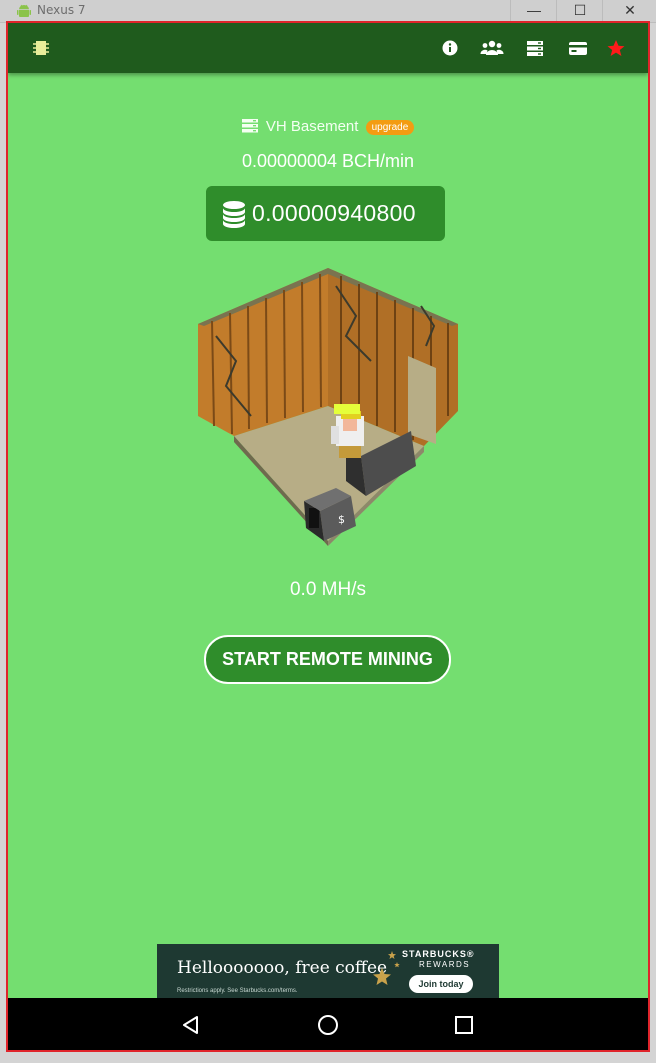 This screenshot has height=1063, width=656. What do you see at coordinates (390, 127) in the screenshot?
I see `upgrade-badge: upgrade` at bounding box center [390, 127].